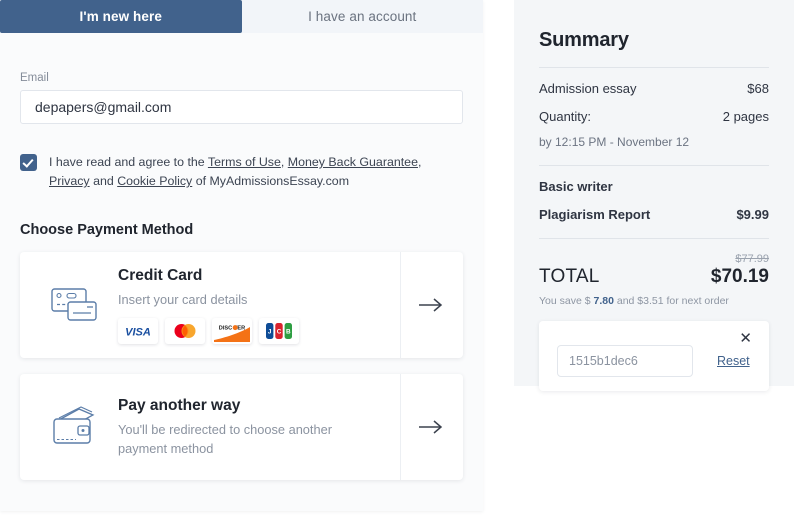 The width and height of the screenshot is (800, 515). I want to click on tab-i-have-an-account: I have an account, so click(362, 16).